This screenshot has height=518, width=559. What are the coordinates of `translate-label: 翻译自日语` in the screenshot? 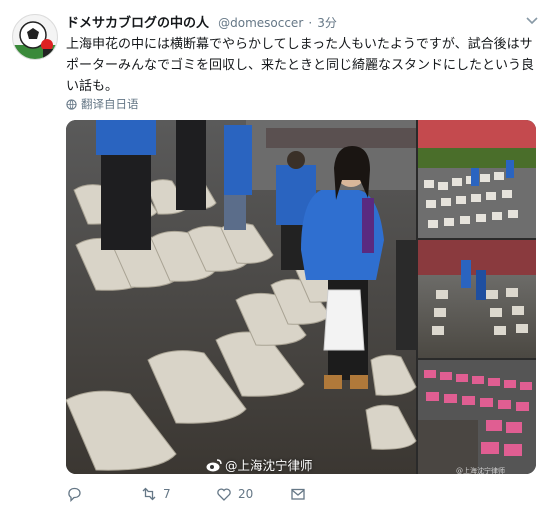 It's located at (110, 104).